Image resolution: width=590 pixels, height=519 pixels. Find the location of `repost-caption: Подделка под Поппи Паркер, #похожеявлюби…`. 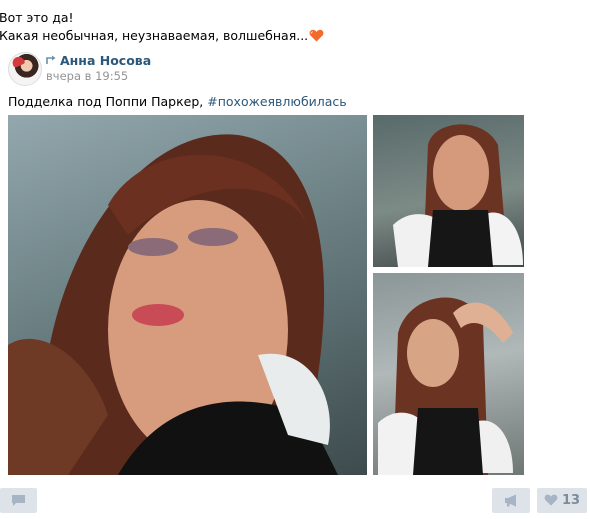

repost-caption: Подделка под Поппи Паркер, #похожеявлюби… is located at coordinates (177, 101).